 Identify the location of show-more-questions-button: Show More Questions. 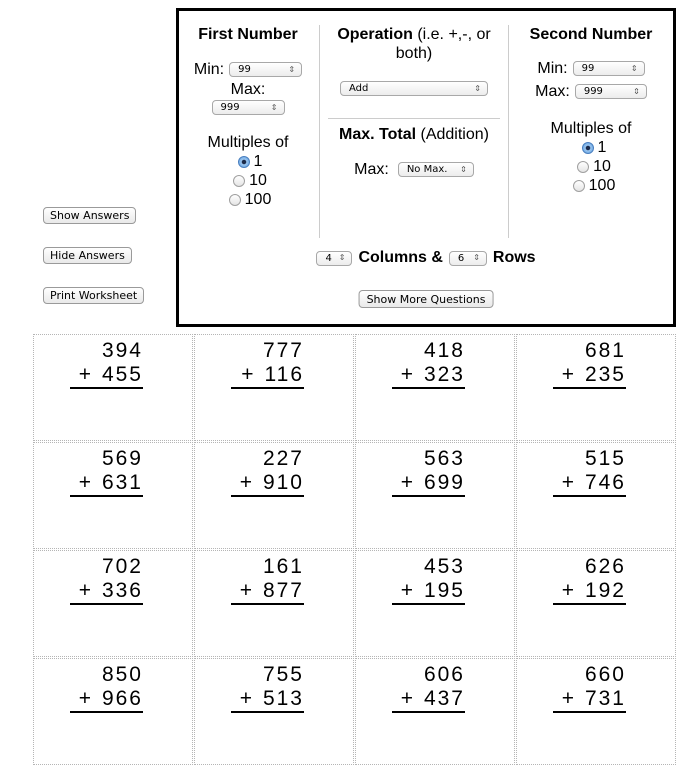
(426, 299).